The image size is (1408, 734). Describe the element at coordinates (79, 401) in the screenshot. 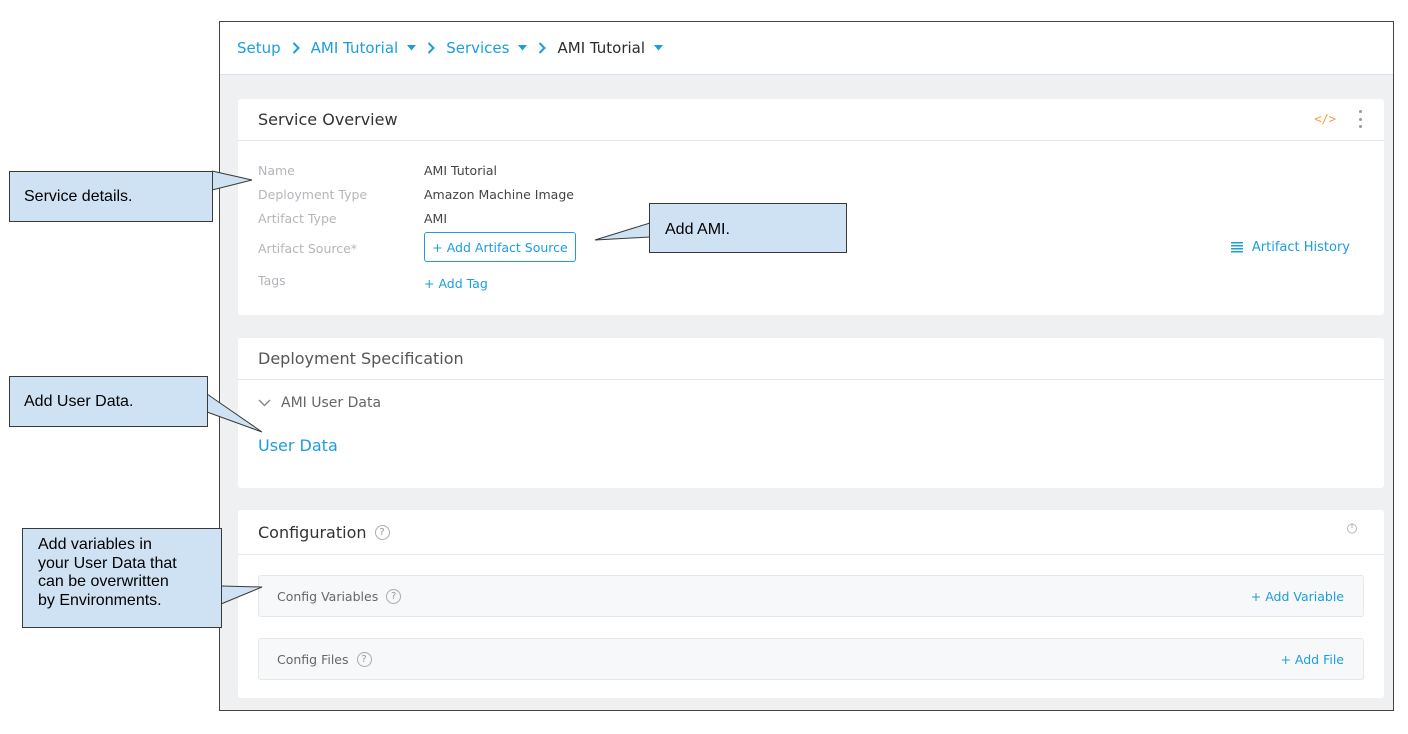

I see `callout-text: Add User Data.` at that location.